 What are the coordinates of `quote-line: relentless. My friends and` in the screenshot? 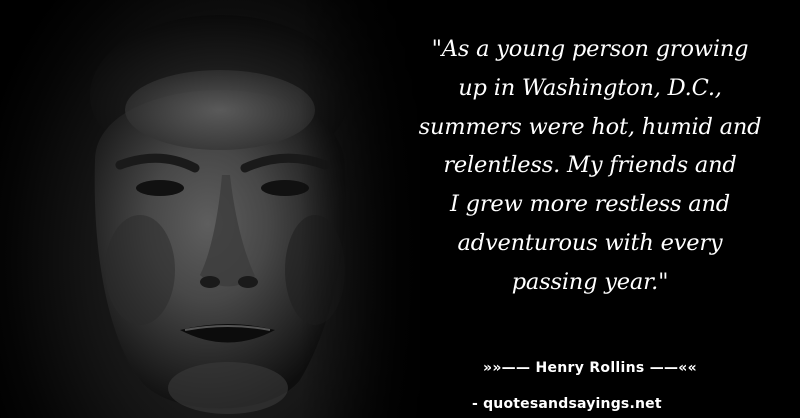 It's located at (590, 165).